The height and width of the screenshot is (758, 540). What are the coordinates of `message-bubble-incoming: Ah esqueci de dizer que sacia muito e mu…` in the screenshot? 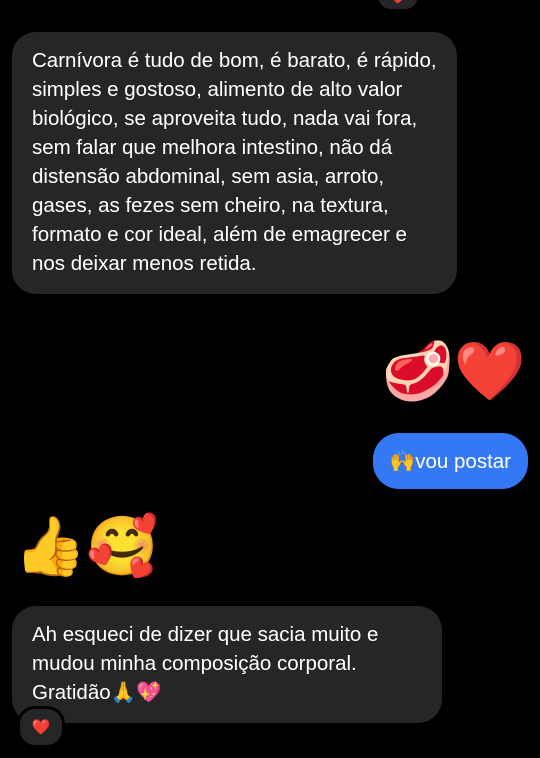 It's located at (227, 664).